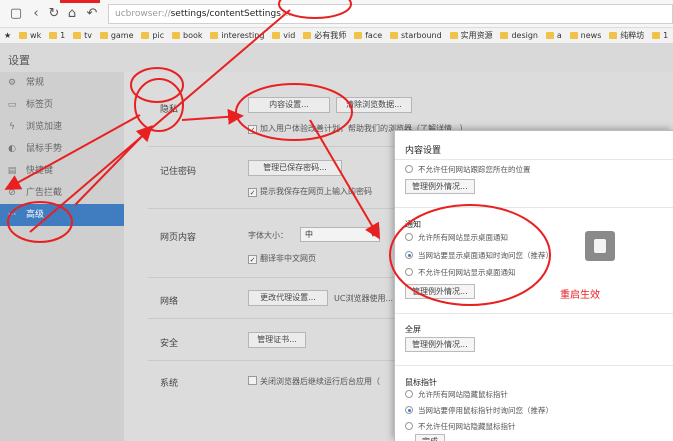 This screenshot has height=441, width=673. What do you see at coordinates (62, 127) in the screenshot?
I see `sidebar-item-speedup: ϟ 浏览加速` at bounding box center [62, 127].